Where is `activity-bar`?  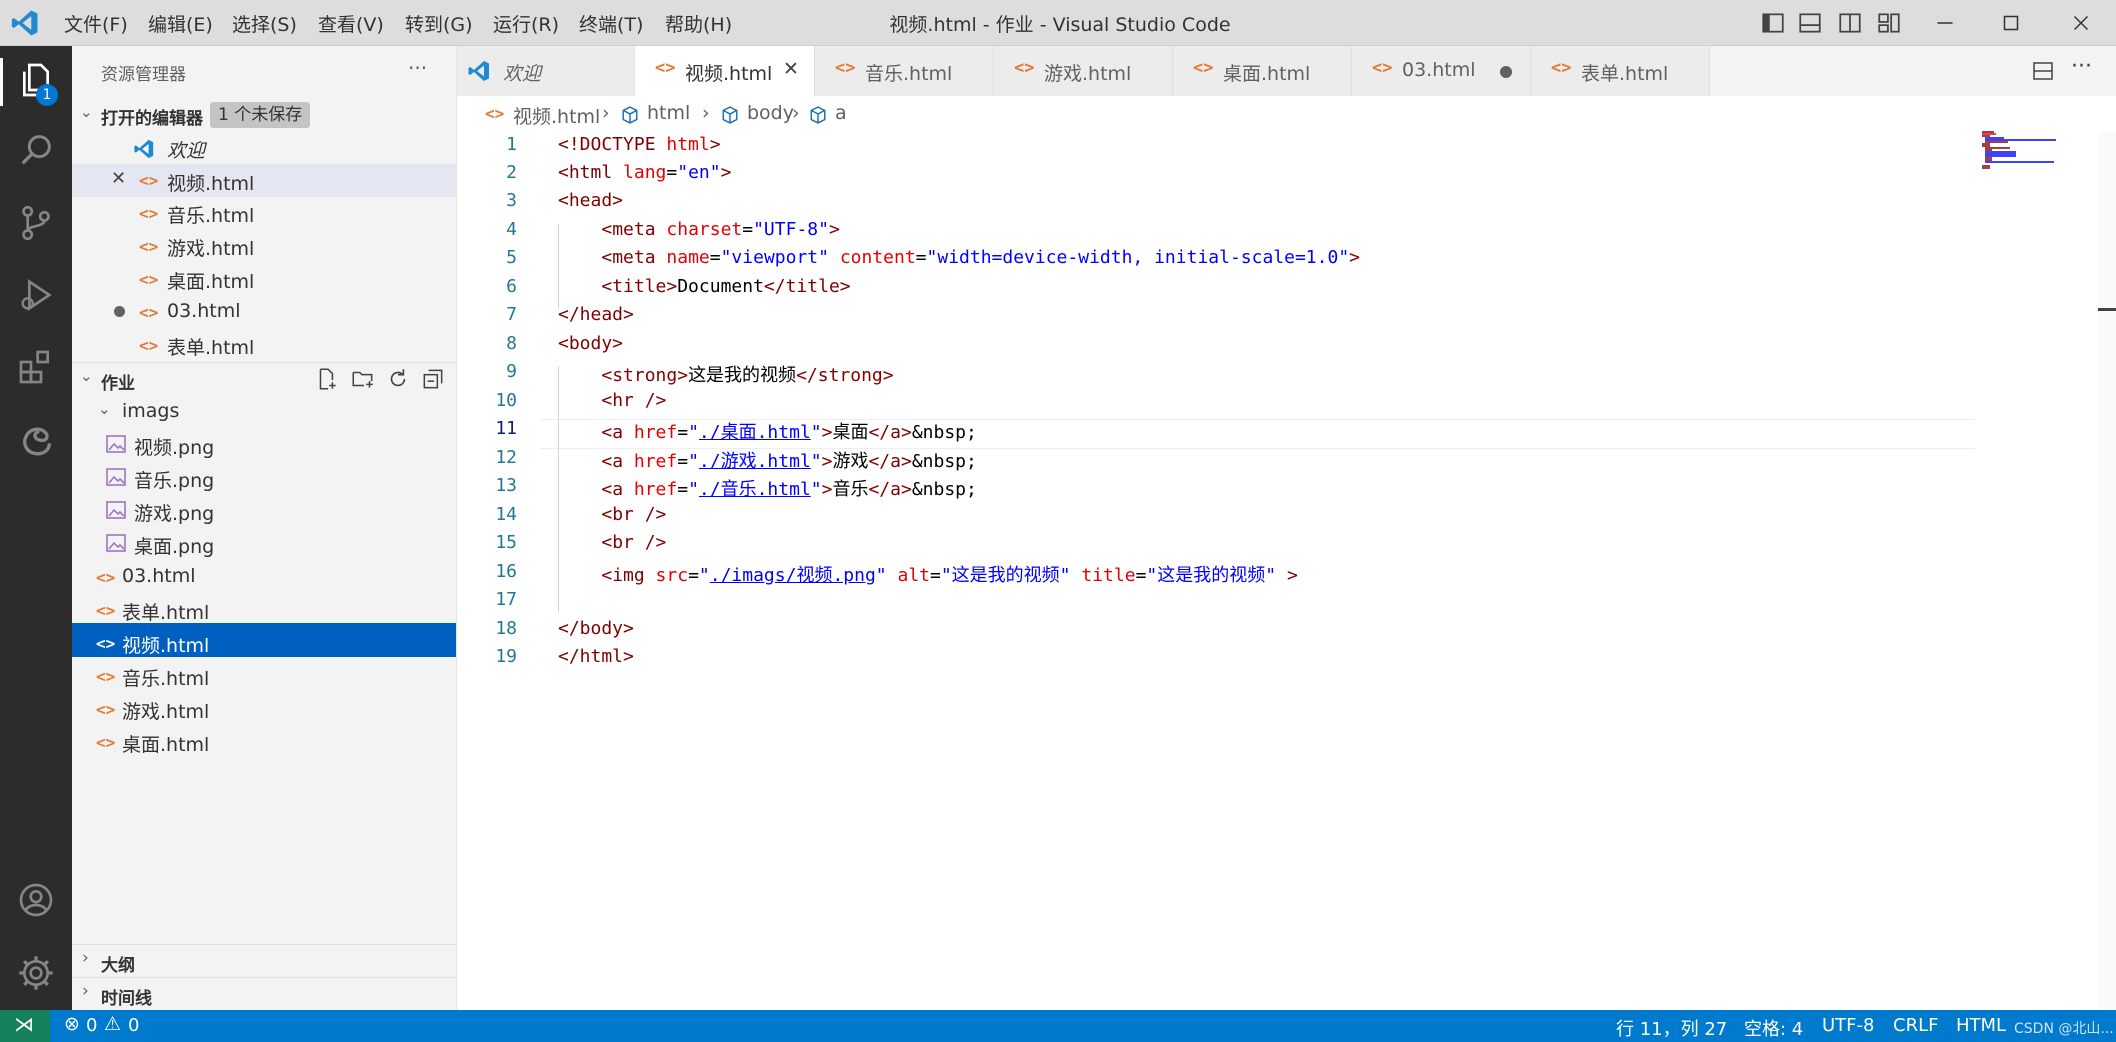
activity-bar is located at coordinates (36, 528).